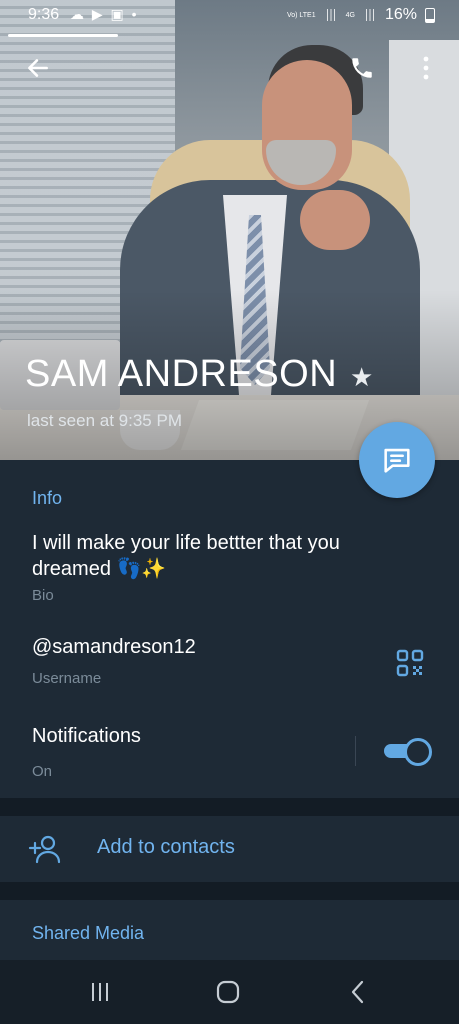 The width and height of the screenshot is (459, 1024). Describe the element at coordinates (44, 14) in the screenshot. I see `status-time: 9:36` at that location.